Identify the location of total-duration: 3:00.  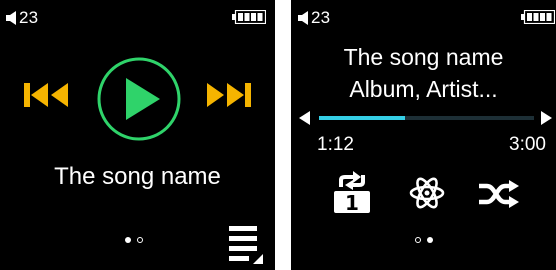
(527, 144).